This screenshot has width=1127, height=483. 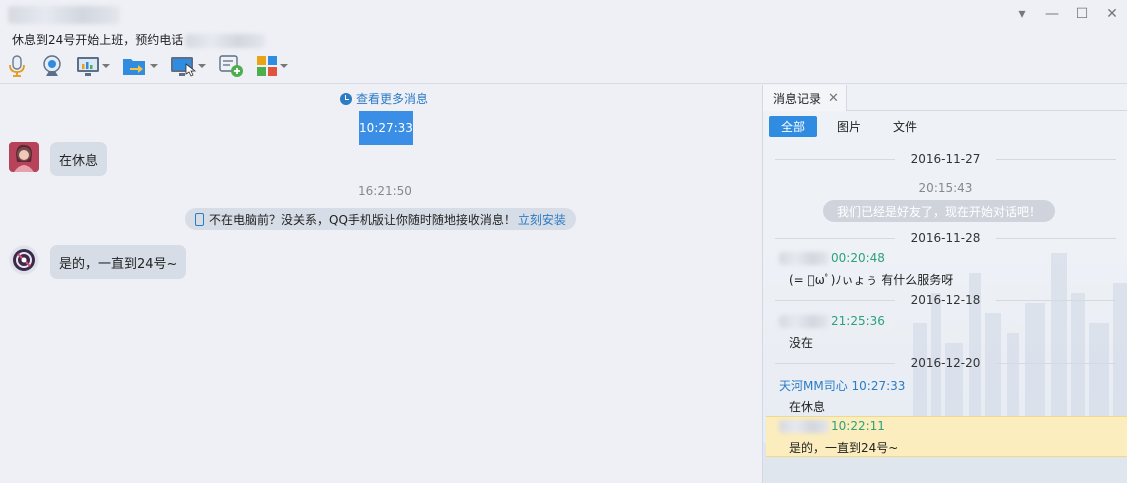 I want to click on screen-share-icon, so click(x=88, y=66).